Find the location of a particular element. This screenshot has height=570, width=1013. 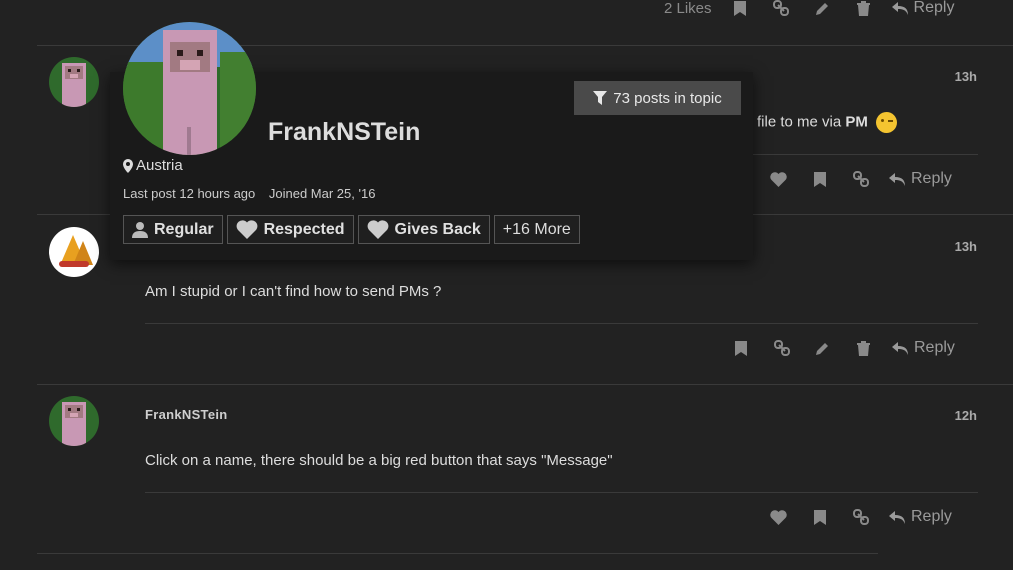

user-location: Austria is located at coordinates (153, 165).